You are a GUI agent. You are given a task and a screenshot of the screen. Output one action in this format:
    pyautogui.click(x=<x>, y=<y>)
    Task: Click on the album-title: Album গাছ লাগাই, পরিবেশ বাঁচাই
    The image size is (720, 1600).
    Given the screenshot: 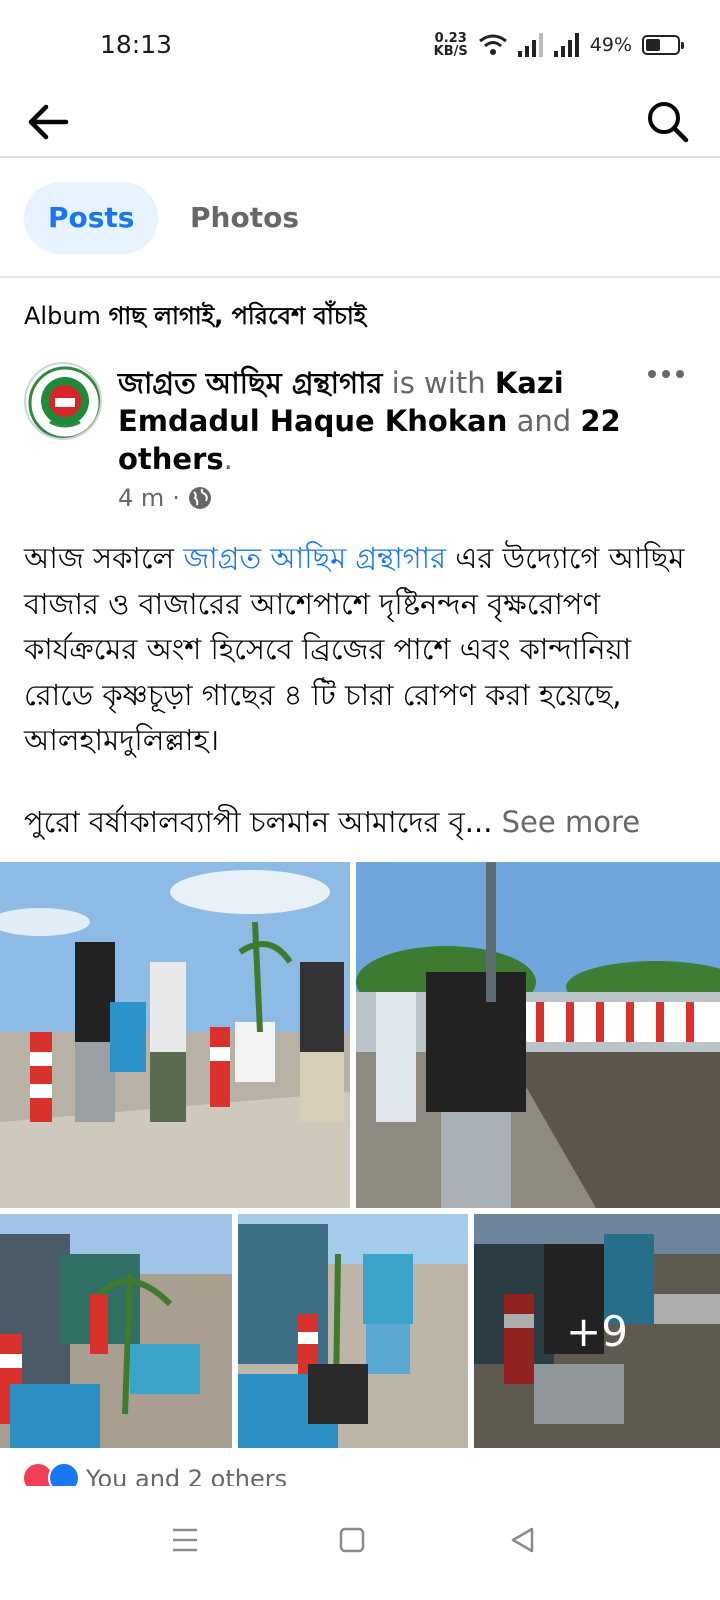 What is the action you would take?
    pyautogui.click(x=195, y=318)
    